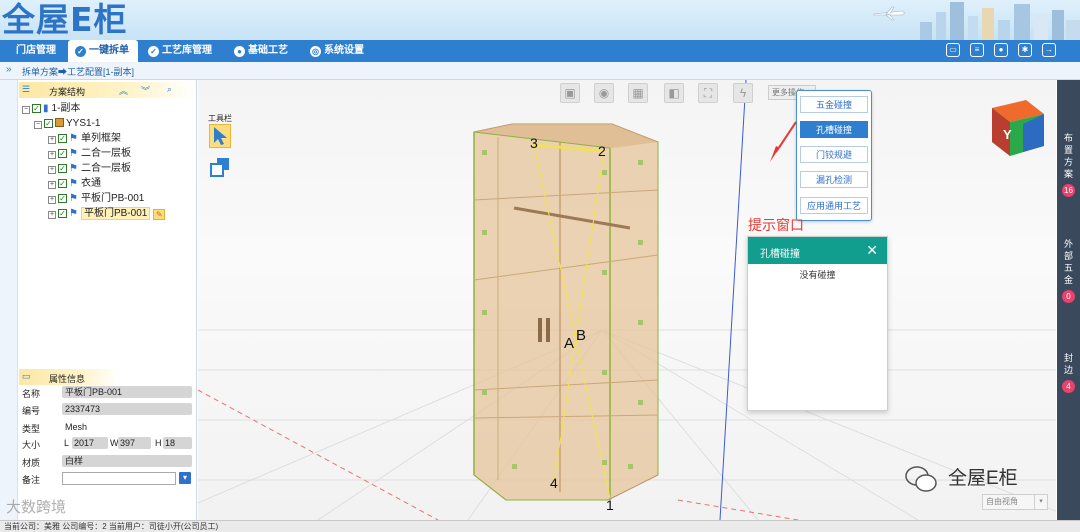  I want to click on main-nav: 门店管理 ✓ 一键拆单 ✓ 工艺库管理 ● 基础工艺 ◎ 系统设置 ▭ ≡ ● ✱ →, so click(540, 51).